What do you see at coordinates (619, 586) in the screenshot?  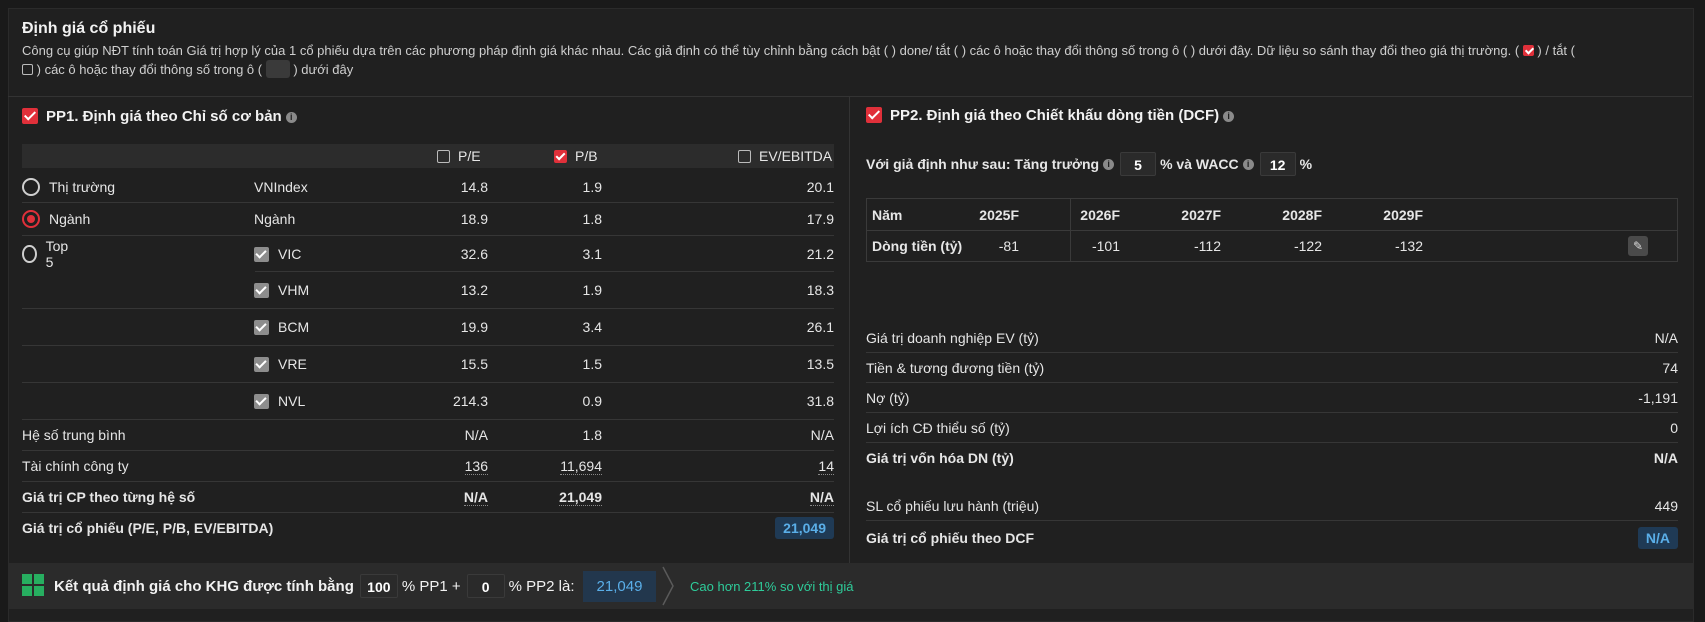 I see `final-result-value: 21,049` at bounding box center [619, 586].